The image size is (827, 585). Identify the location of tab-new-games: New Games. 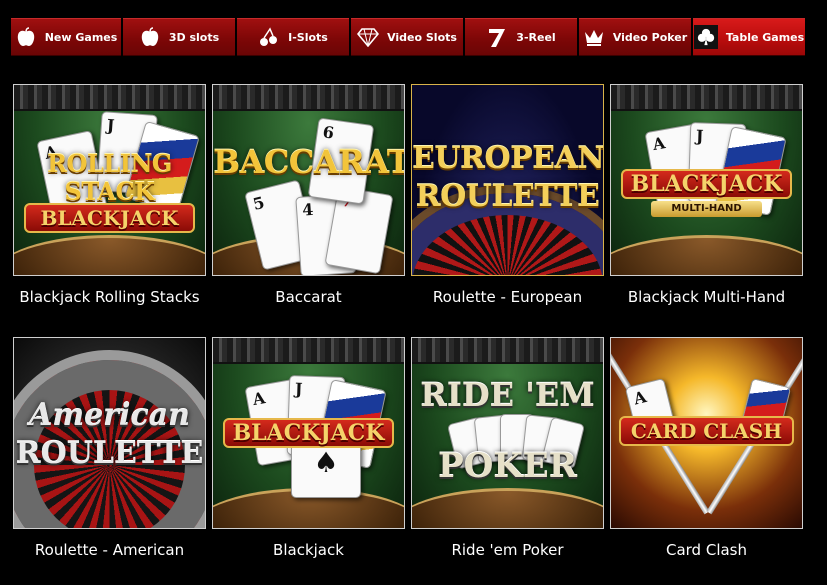
(66, 37).